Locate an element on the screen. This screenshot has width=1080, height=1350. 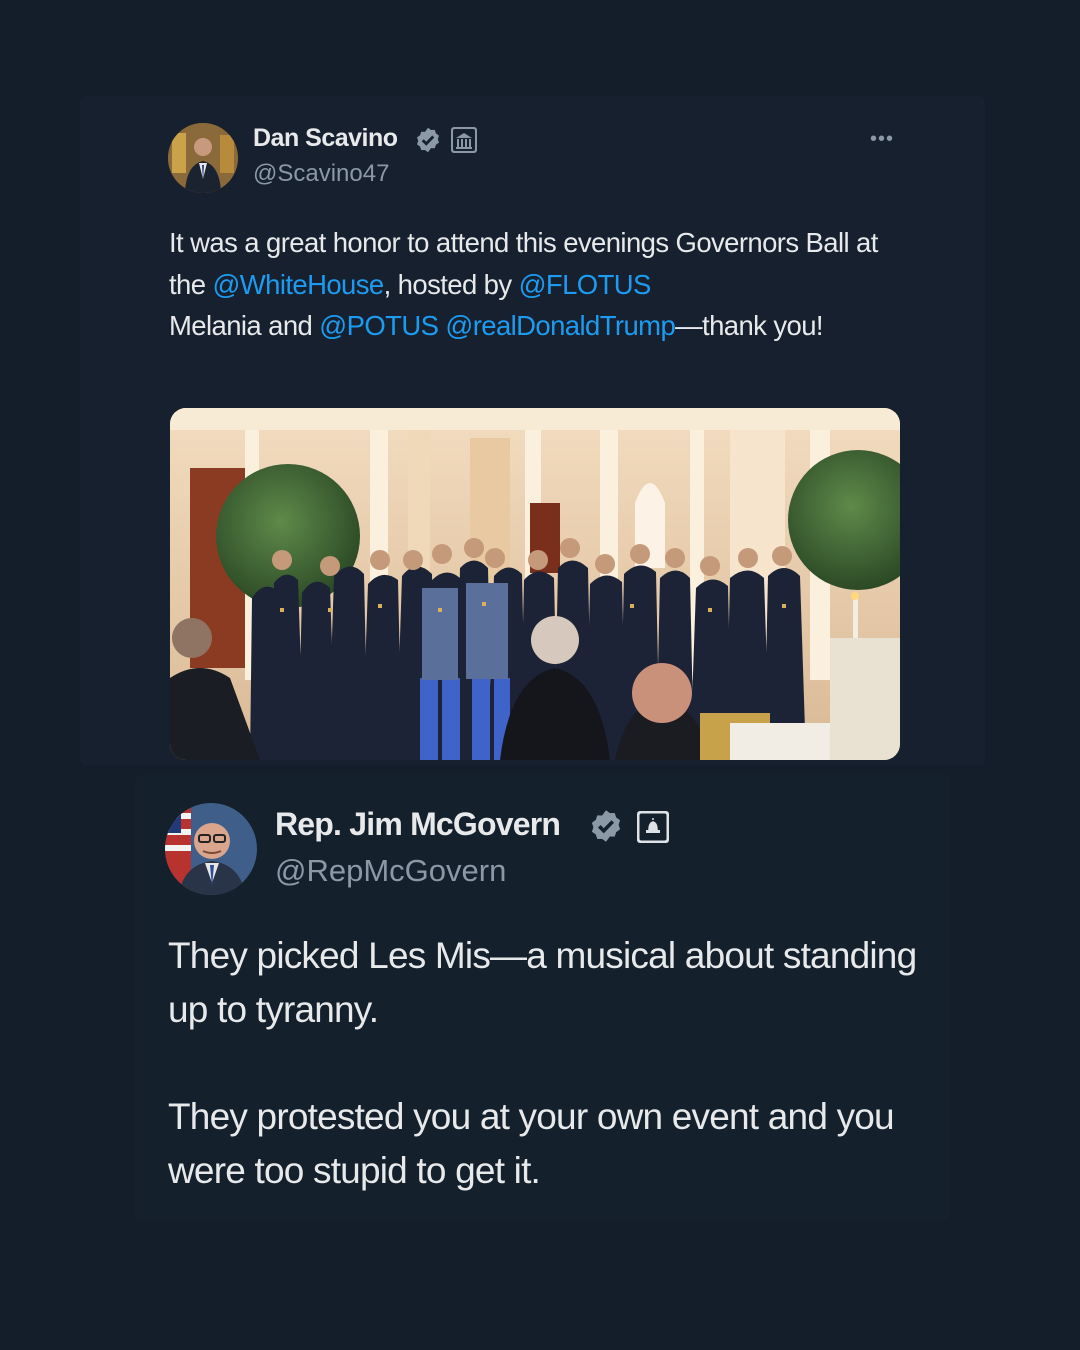
white-house-affiliation-icon is located at coordinates (464, 140).